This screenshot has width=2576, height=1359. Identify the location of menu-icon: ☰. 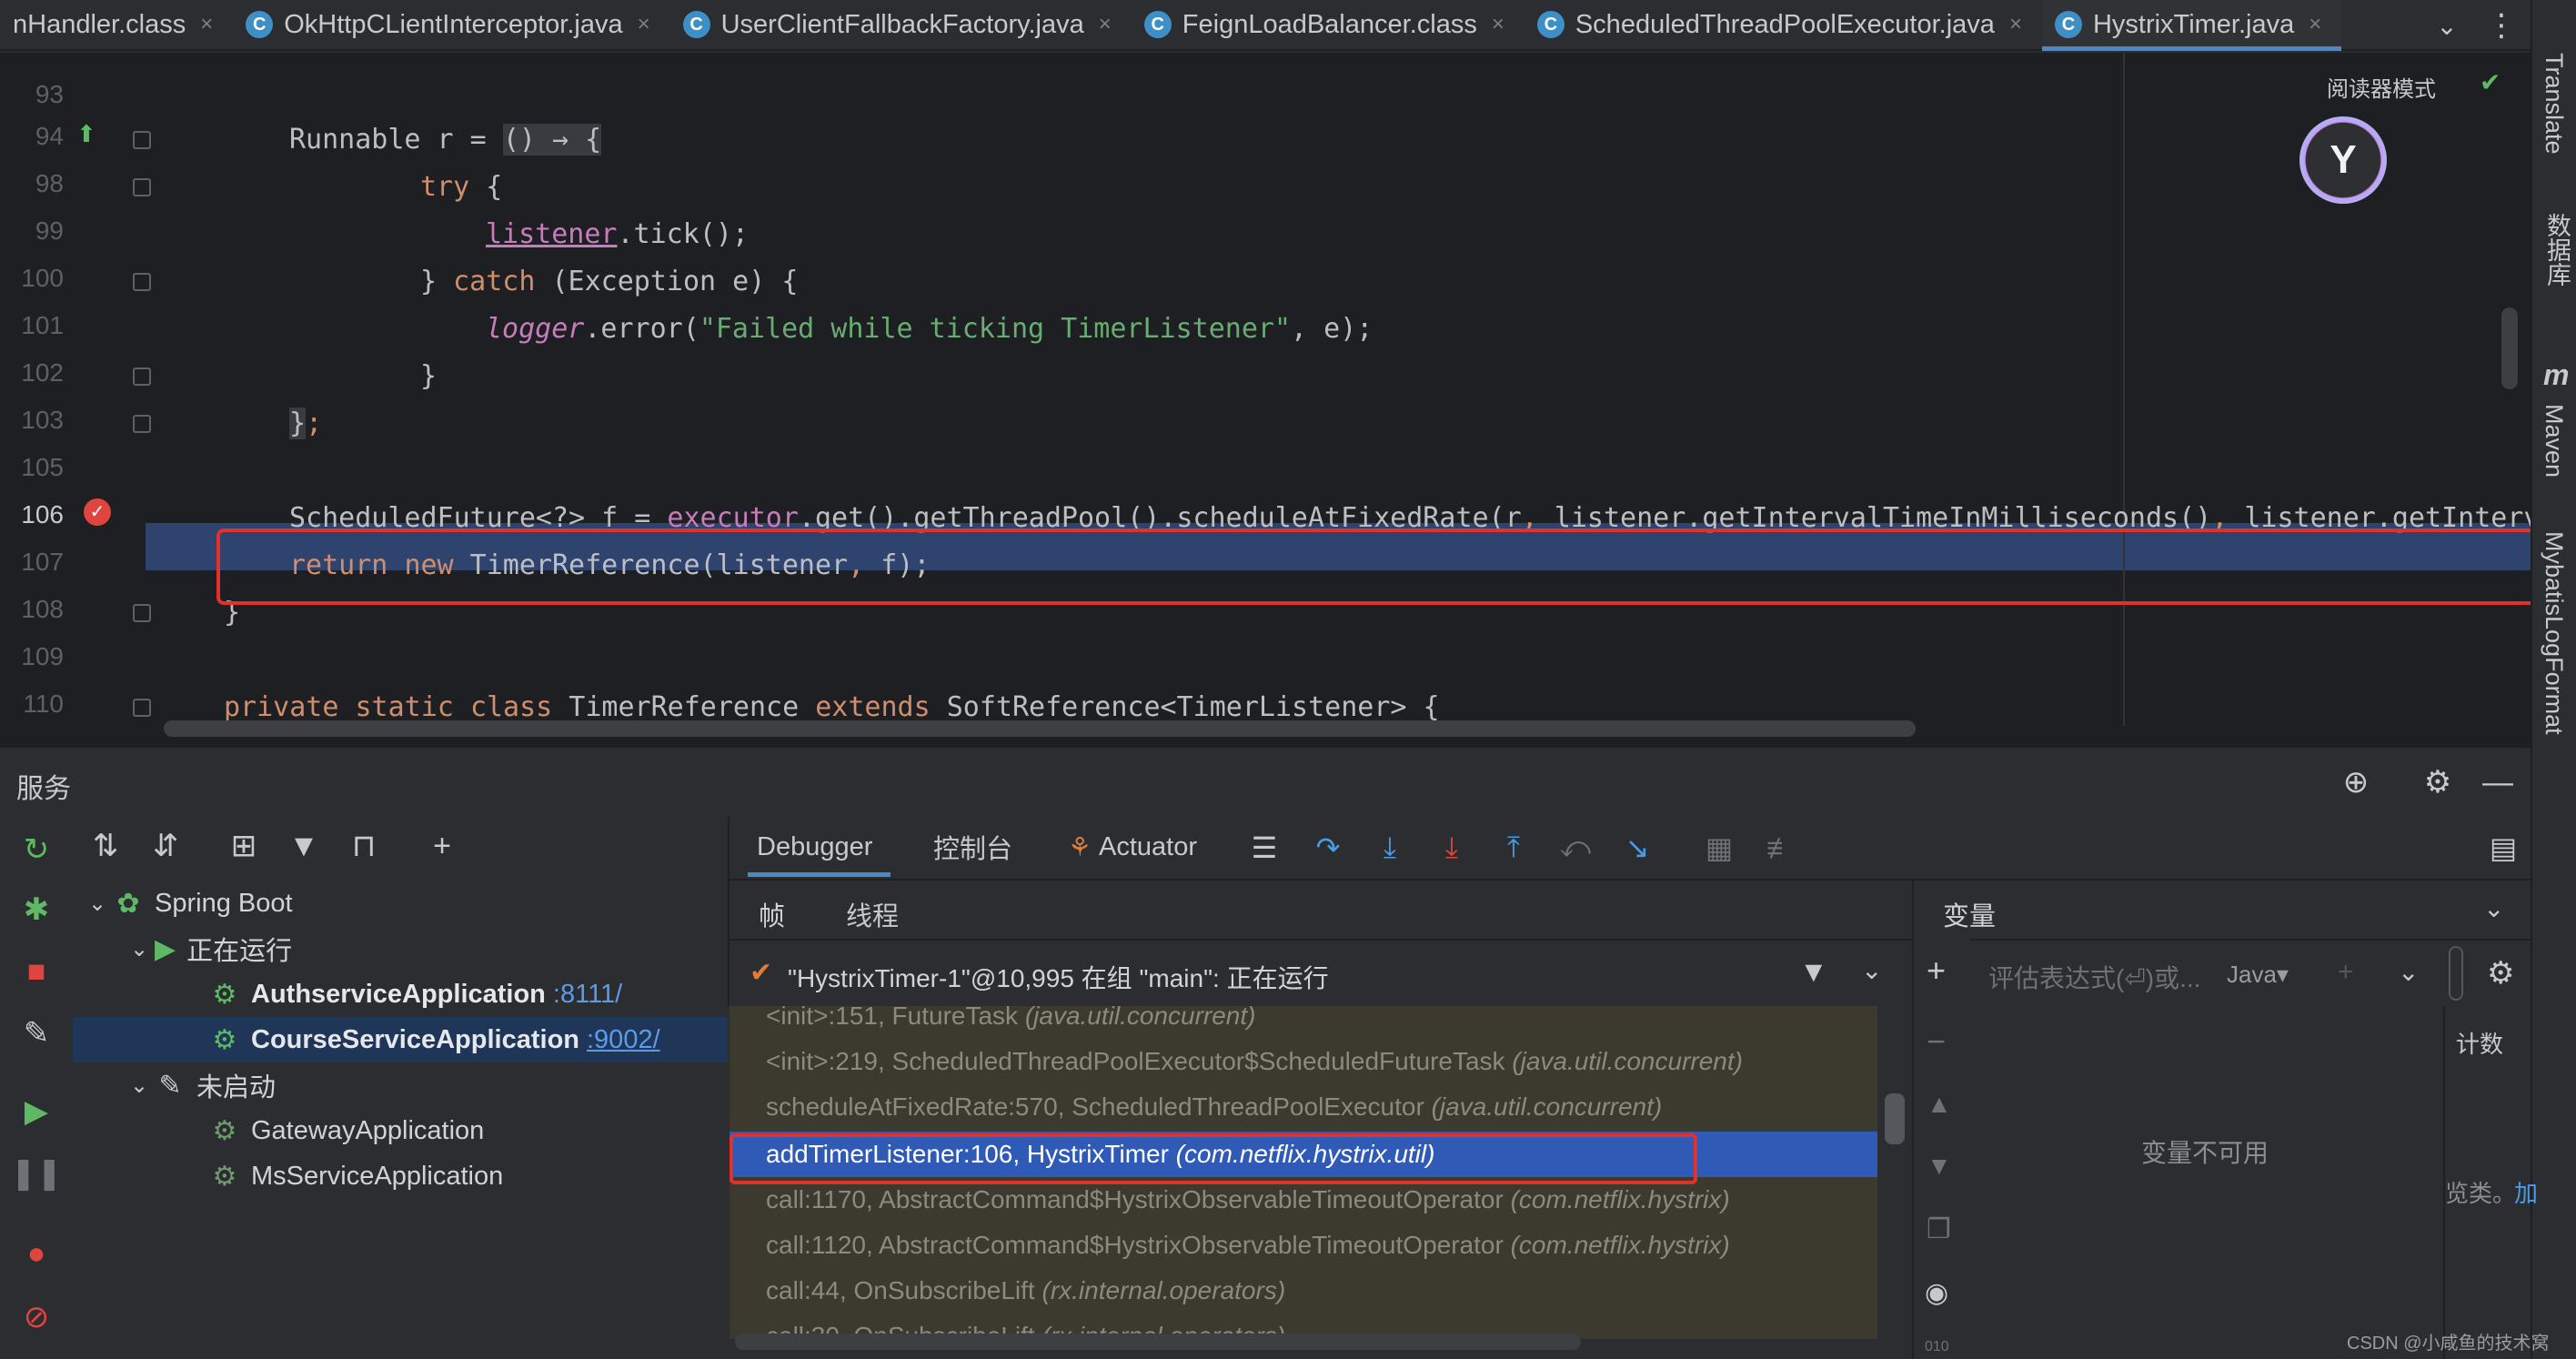
(1264, 848).